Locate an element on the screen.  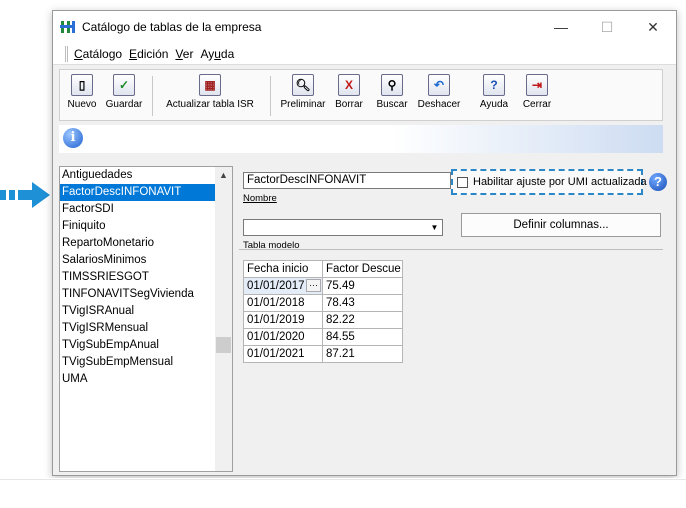
list-item: UMA is located at coordinates (146, 379).